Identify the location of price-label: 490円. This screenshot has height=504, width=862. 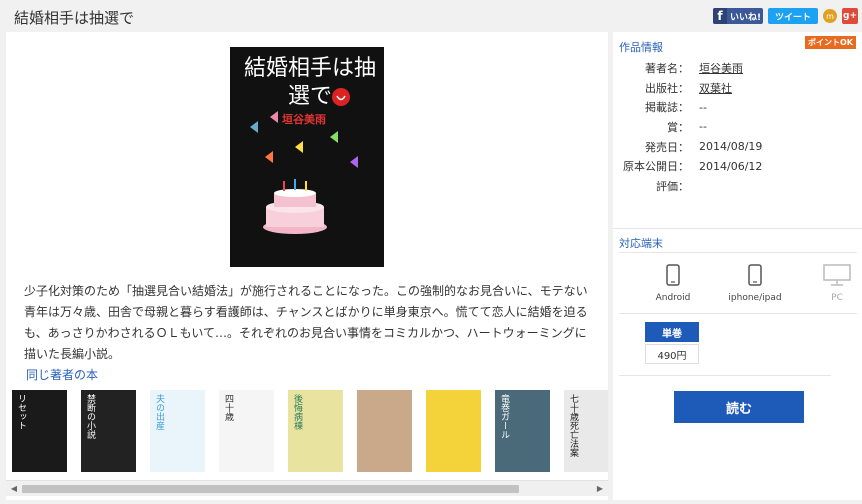
(672, 354).